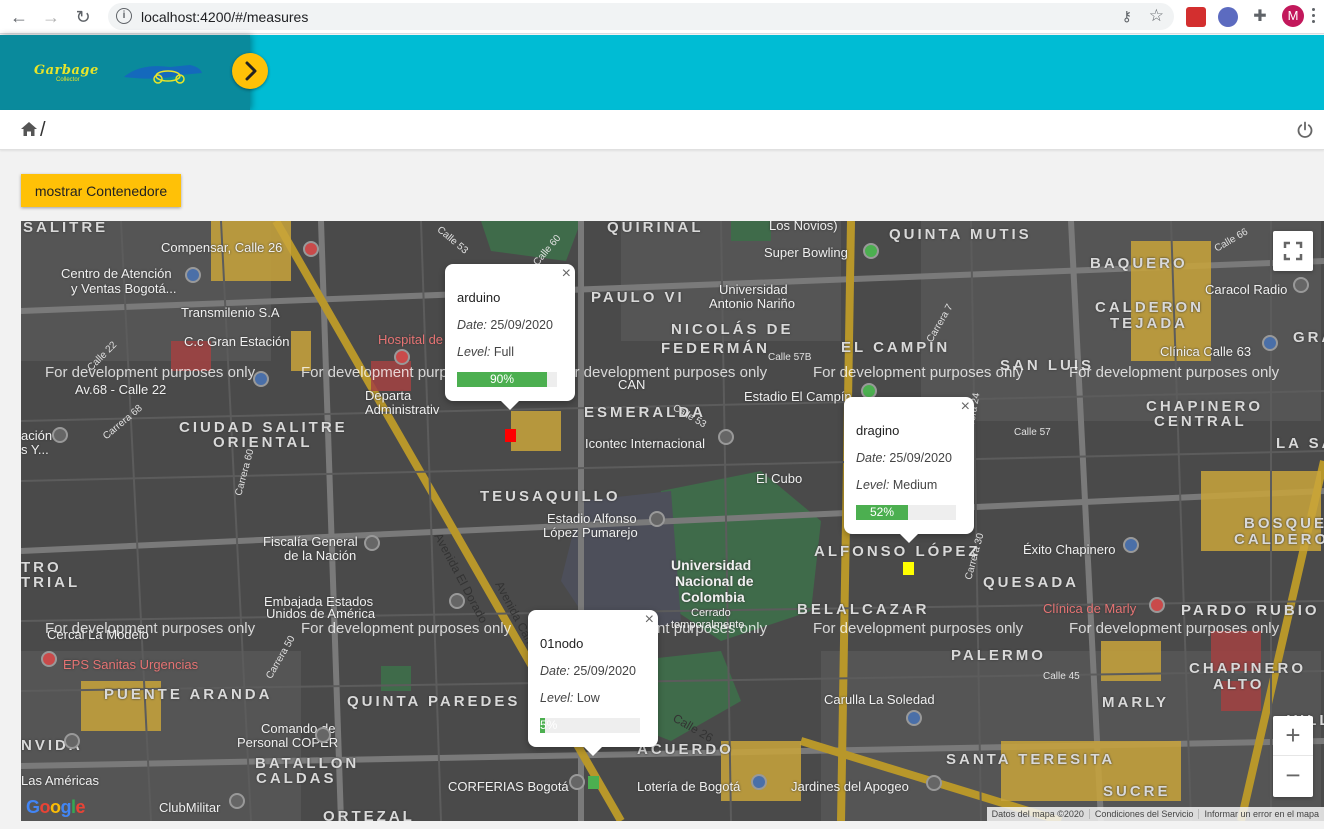 Image resolution: width=1324 pixels, height=829 pixels. Describe the element at coordinates (732, 329) in the screenshot. I see `district-label: NICOLÁS DE` at that location.